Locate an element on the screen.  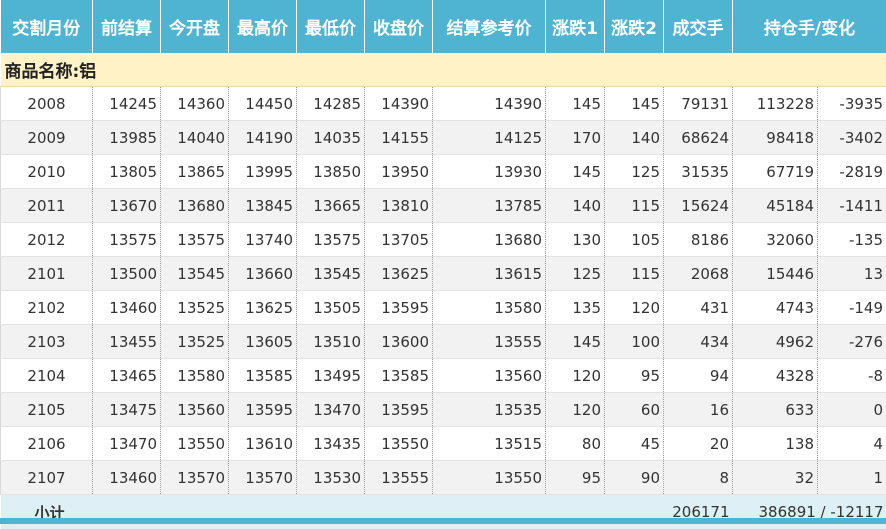
cell-prev-settle: 13575 is located at coordinates (127, 240).